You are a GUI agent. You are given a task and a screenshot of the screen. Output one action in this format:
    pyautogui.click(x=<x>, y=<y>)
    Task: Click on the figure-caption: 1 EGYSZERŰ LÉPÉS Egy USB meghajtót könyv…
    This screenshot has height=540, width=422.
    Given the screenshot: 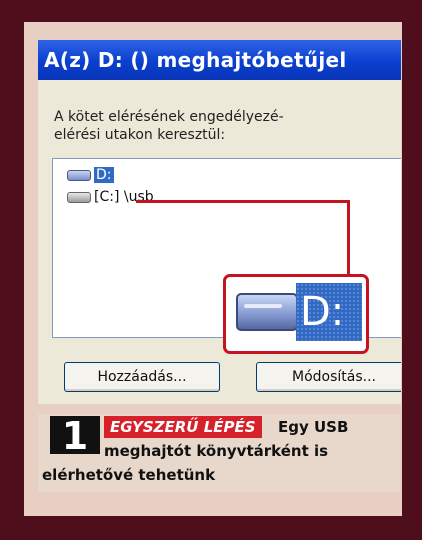 What is the action you would take?
    pyautogui.click(x=219, y=453)
    